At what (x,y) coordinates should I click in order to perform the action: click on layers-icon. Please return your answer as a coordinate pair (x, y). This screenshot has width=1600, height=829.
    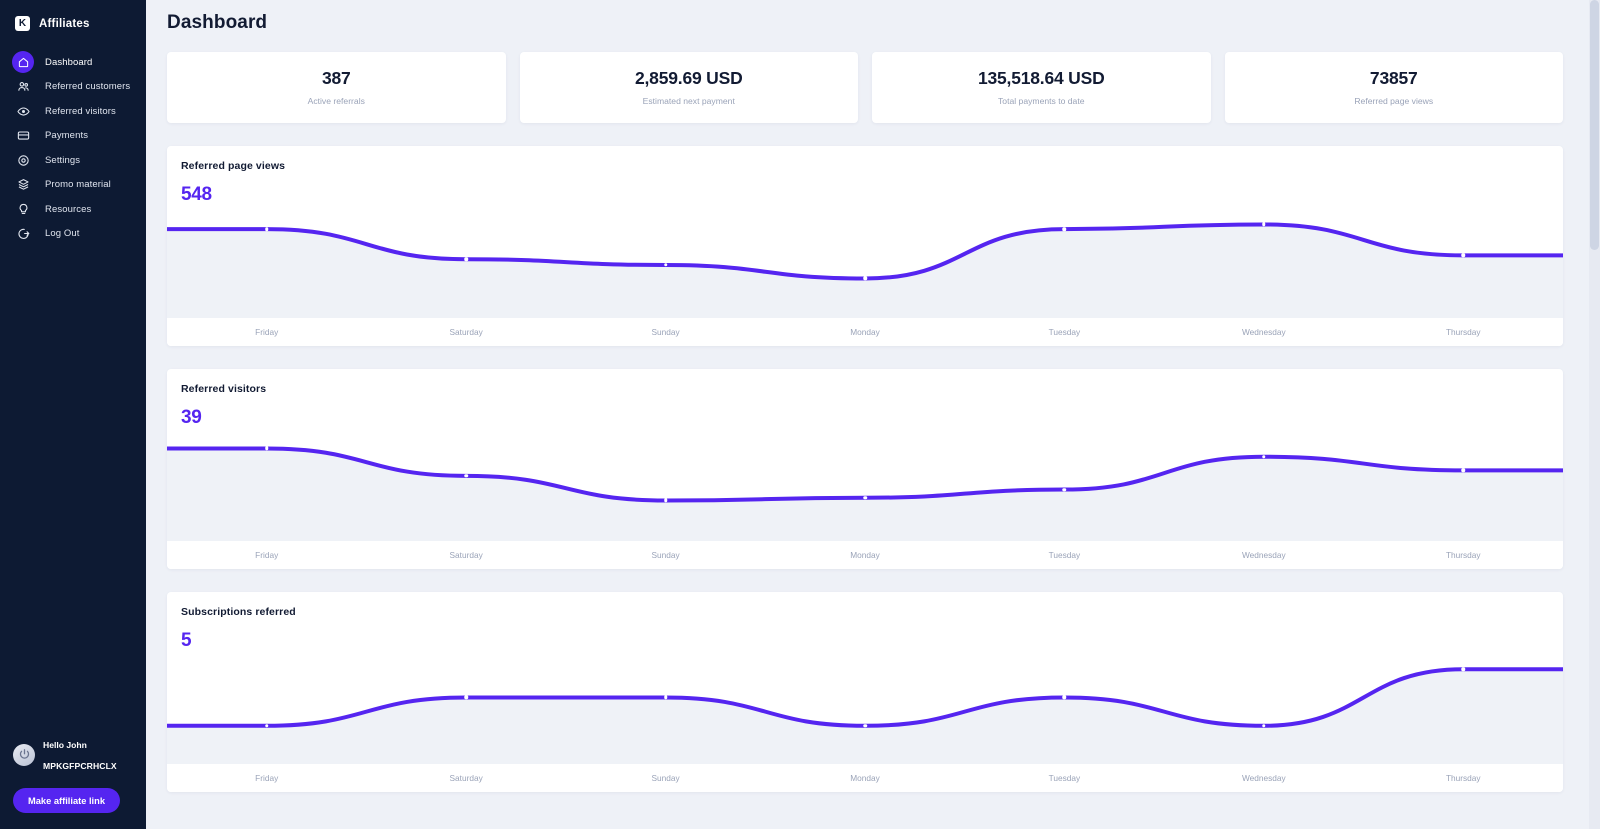
    Looking at the image, I should click on (23, 185).